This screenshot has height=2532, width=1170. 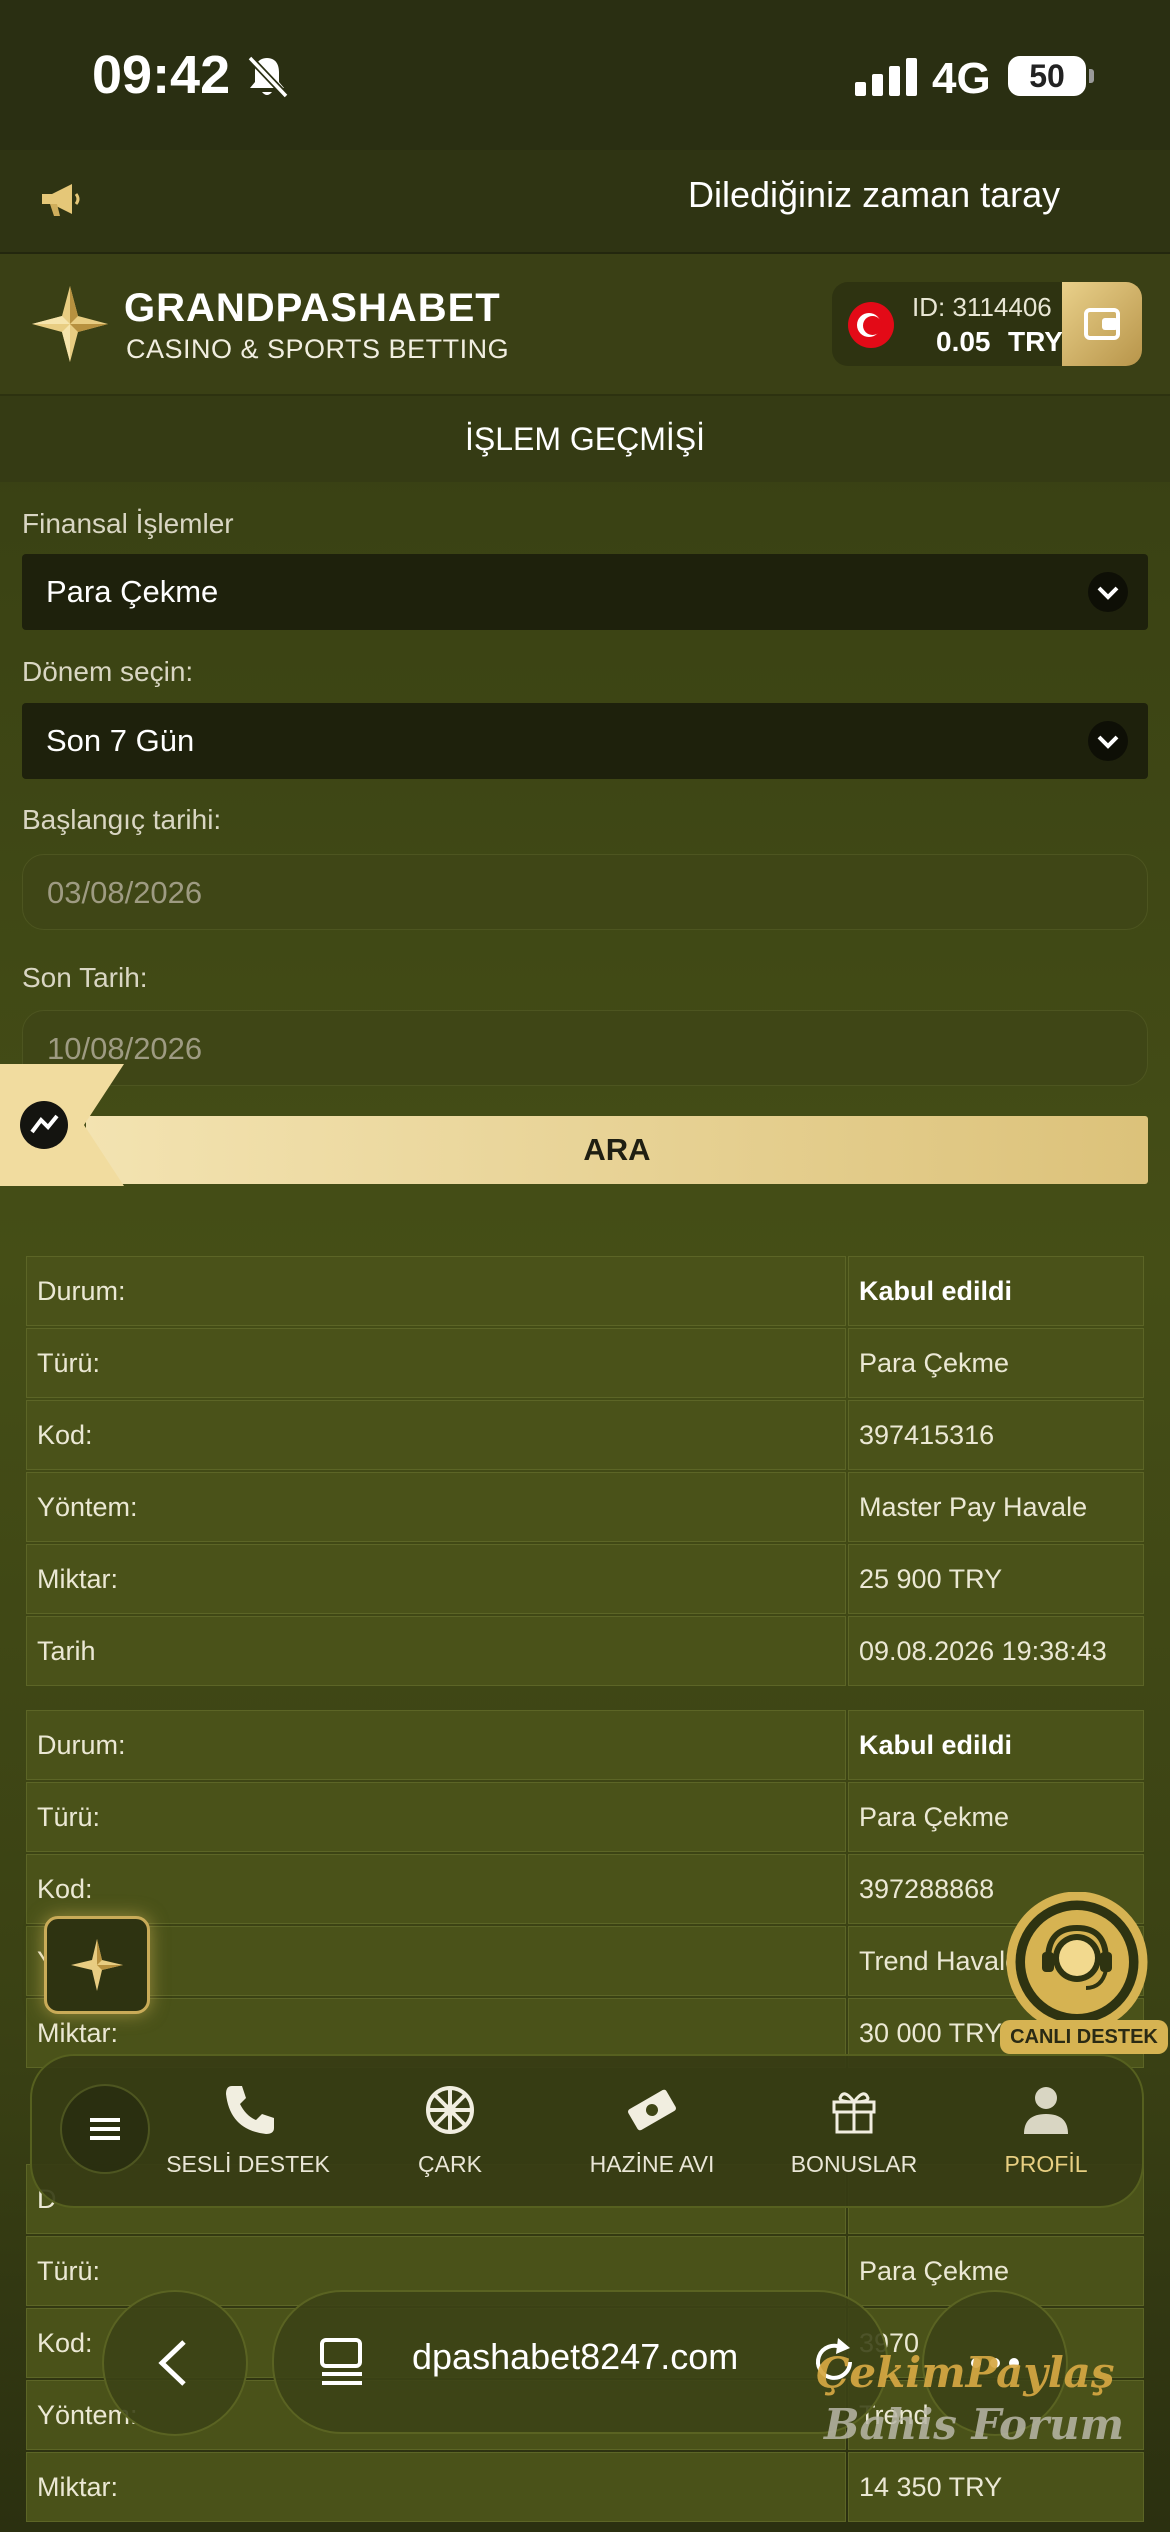 I want to click on chevron-left-icon, so click(x=172, y=2363).